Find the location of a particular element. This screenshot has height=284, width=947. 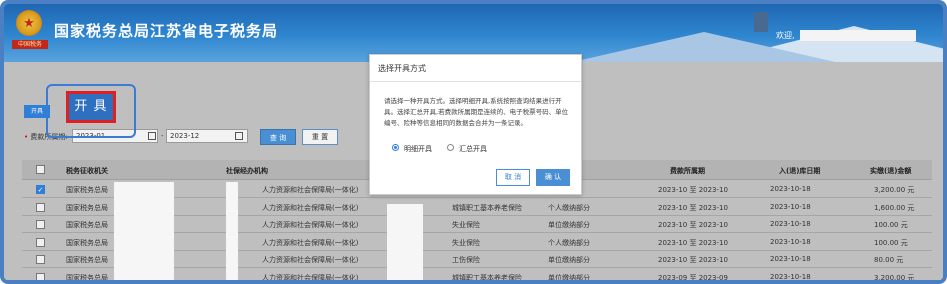

emblem-caption: 中国税务 is located at coordinates (30, 44).